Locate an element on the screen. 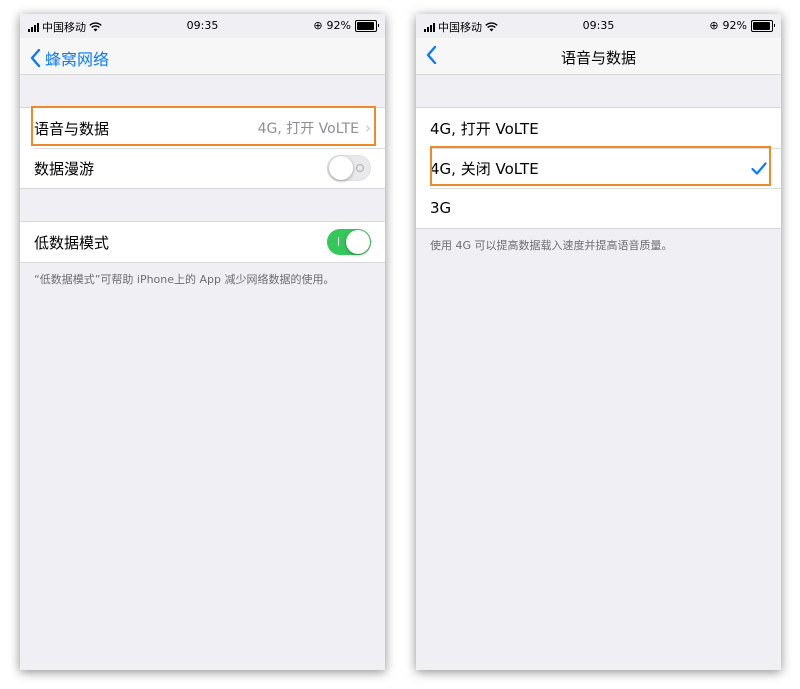  nav-bar: 语音与数据 is located at coordinates (598, 56).